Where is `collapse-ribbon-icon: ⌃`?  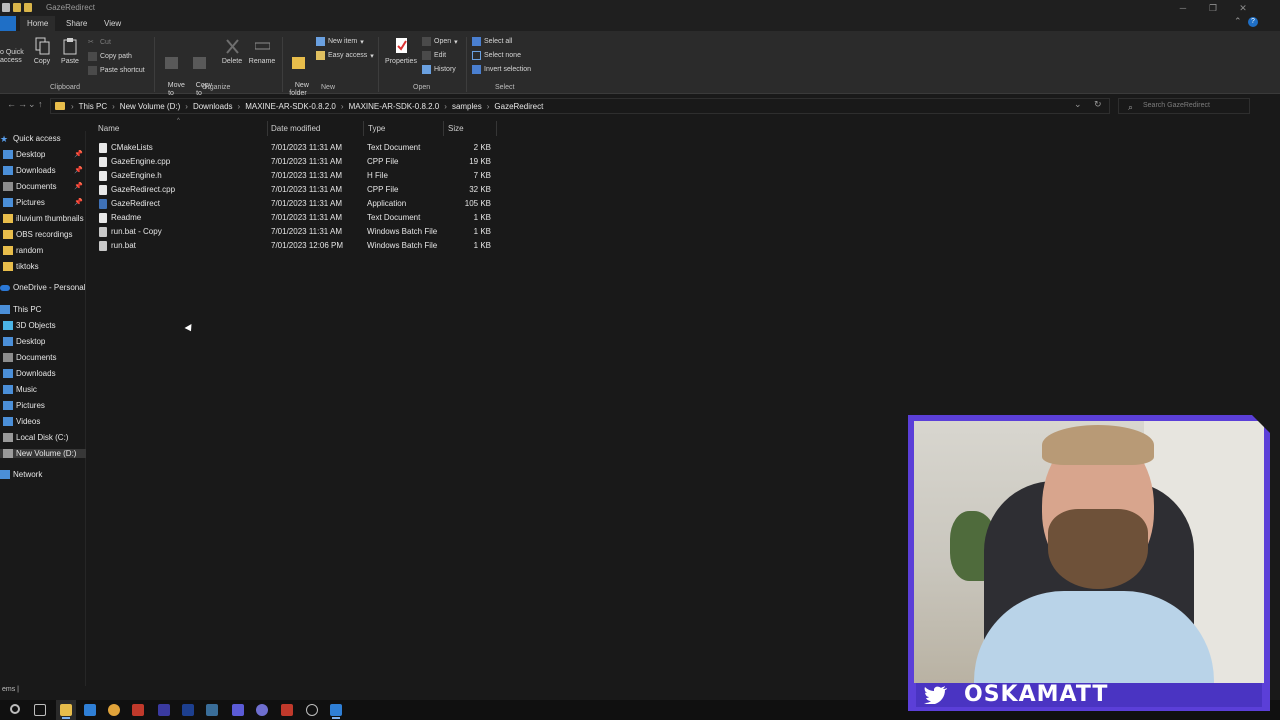
collapse-ribbon-icon: ⌃ is located at coordinates (1238, 21).